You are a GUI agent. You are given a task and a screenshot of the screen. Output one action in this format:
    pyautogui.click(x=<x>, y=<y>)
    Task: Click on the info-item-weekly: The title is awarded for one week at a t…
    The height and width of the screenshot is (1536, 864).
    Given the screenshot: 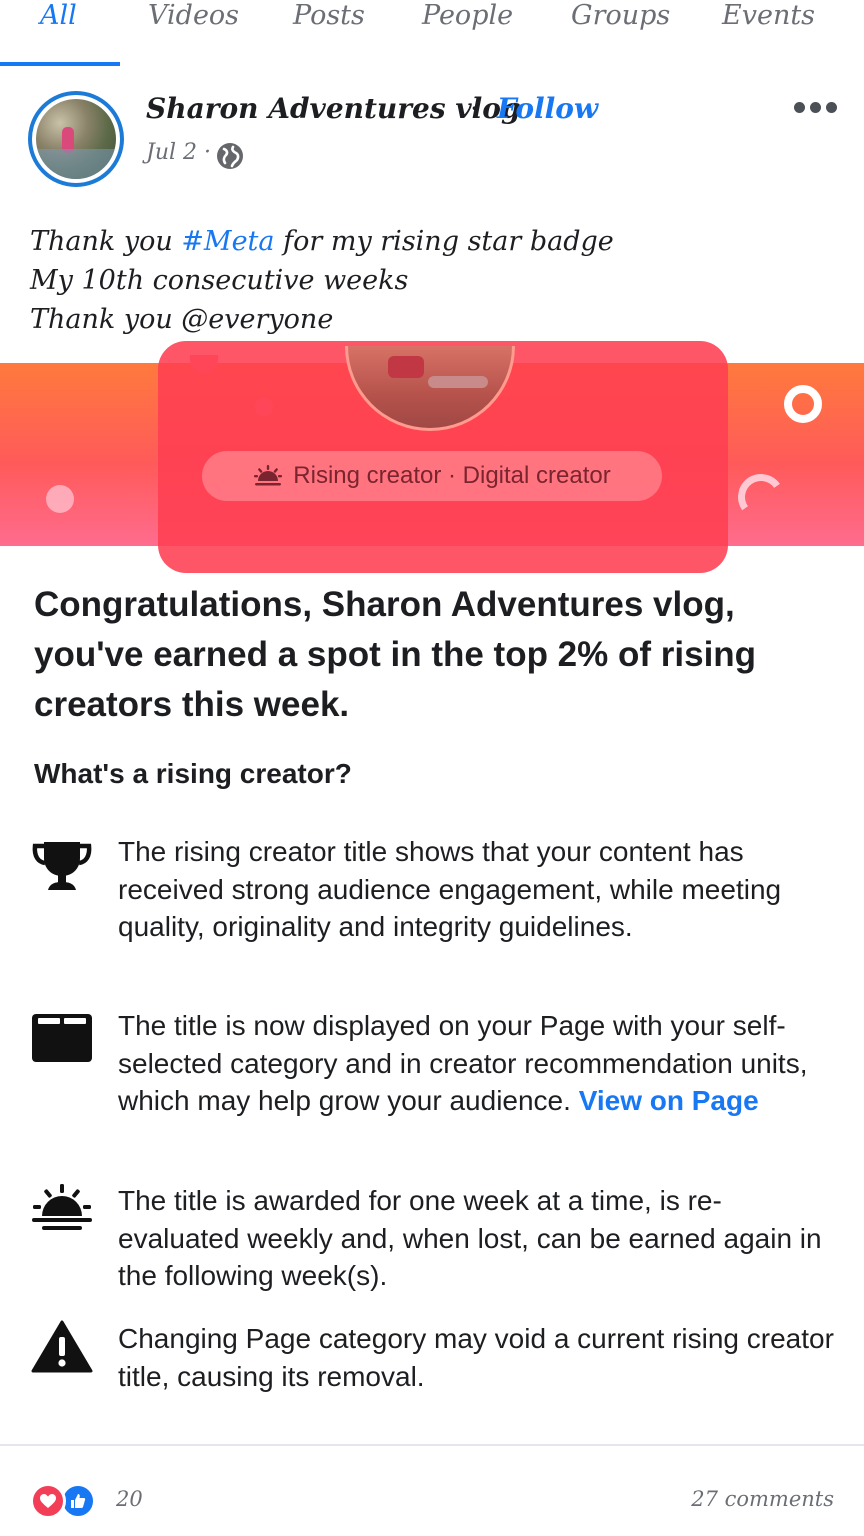 What is the action you would take?
    pyautogui.click(x=470, y=1238)
    